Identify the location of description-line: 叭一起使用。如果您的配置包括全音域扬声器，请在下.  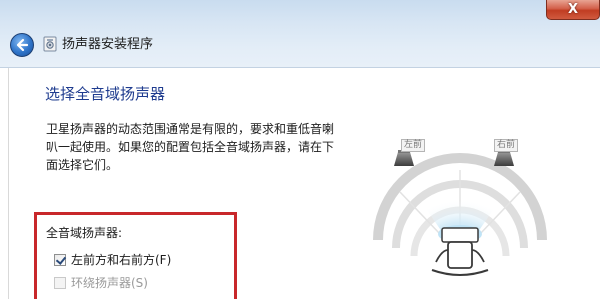
(190, 147).